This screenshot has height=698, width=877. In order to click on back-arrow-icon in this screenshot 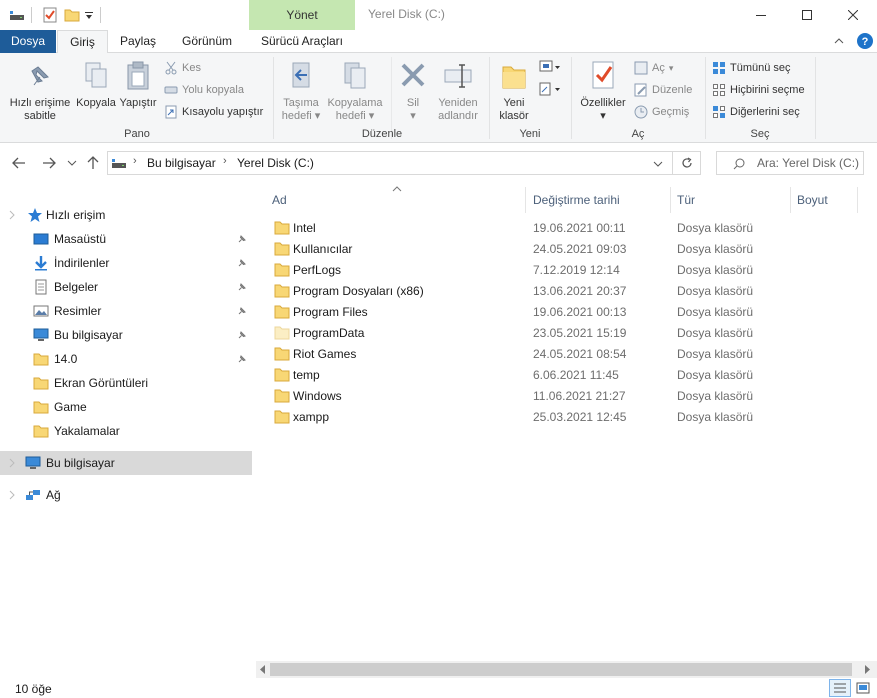, I will do `click(19, 163)`.